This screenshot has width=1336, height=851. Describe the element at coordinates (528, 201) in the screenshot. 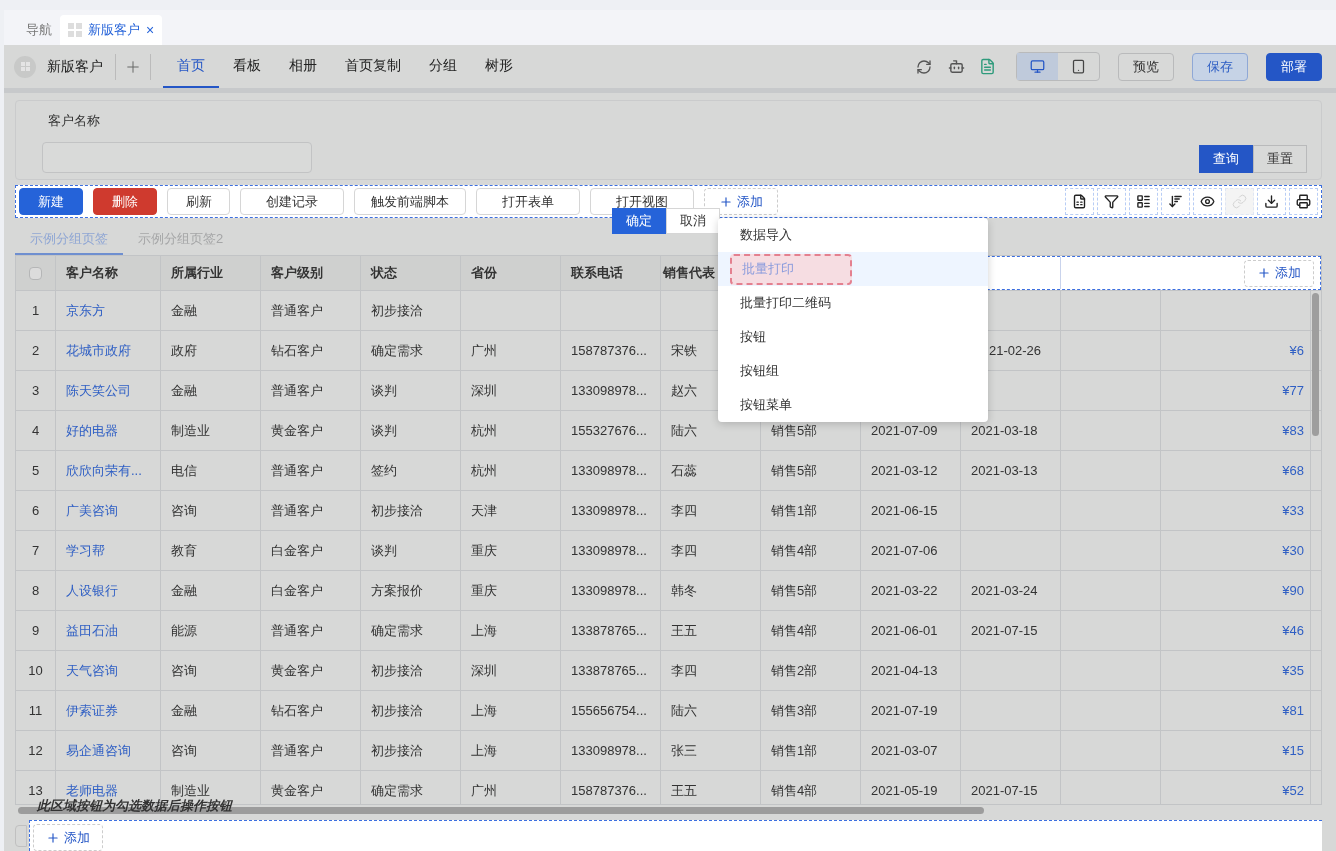

I see `toolbar-button: 打开表单` at that location.